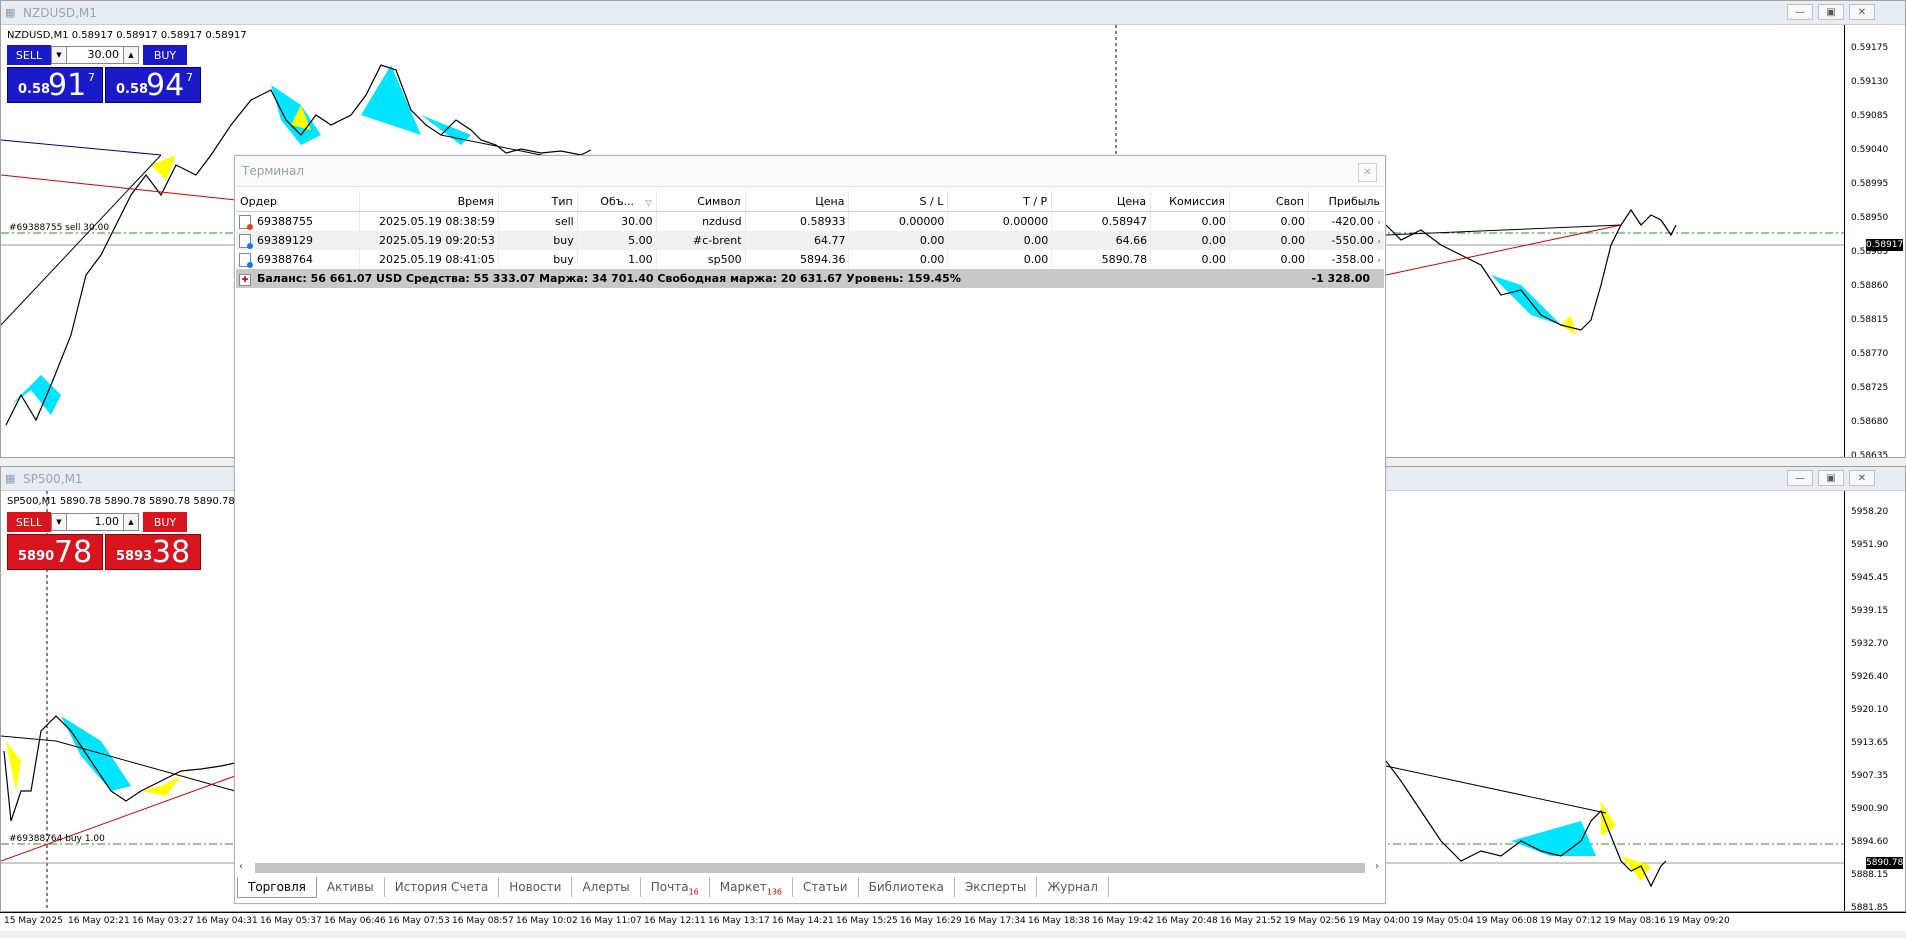 This screenshot has height=938, width=1906. What do you see at coordinates (1190, 201) in the screenshot?
I see `col-commission: Комиссия` at bounding box center [1190, 201].